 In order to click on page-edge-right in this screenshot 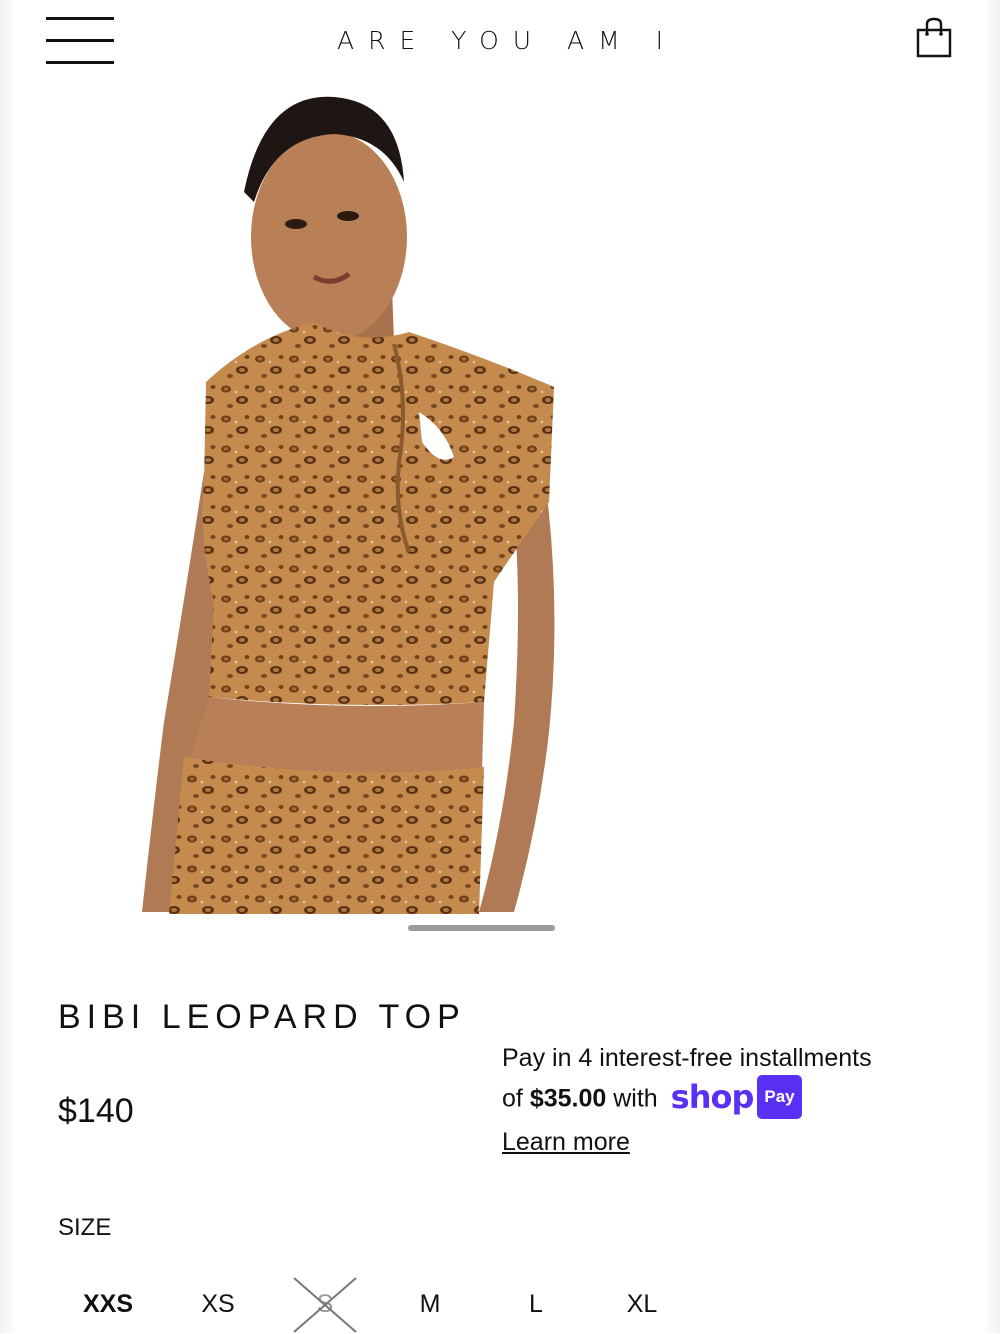, I will do `click(993, 666)`.